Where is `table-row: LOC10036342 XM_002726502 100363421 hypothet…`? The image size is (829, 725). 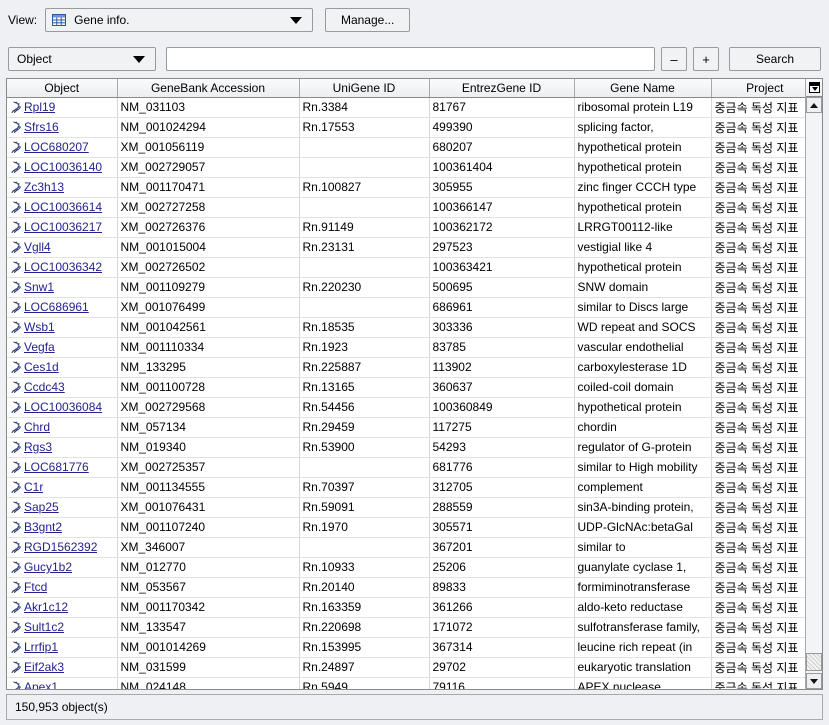
table-row: LOC10036342 XM_002726502 100363421 hypothet… is located at coordinates (406, 267).